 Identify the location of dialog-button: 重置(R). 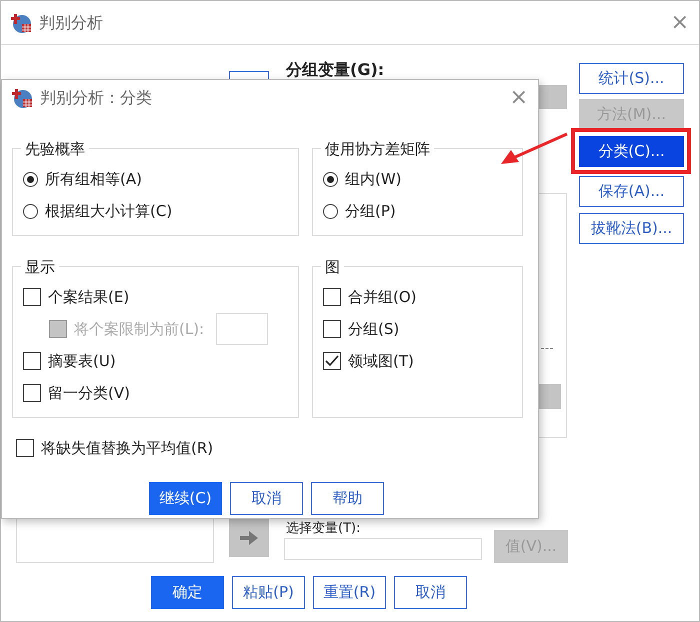
(349, 592).